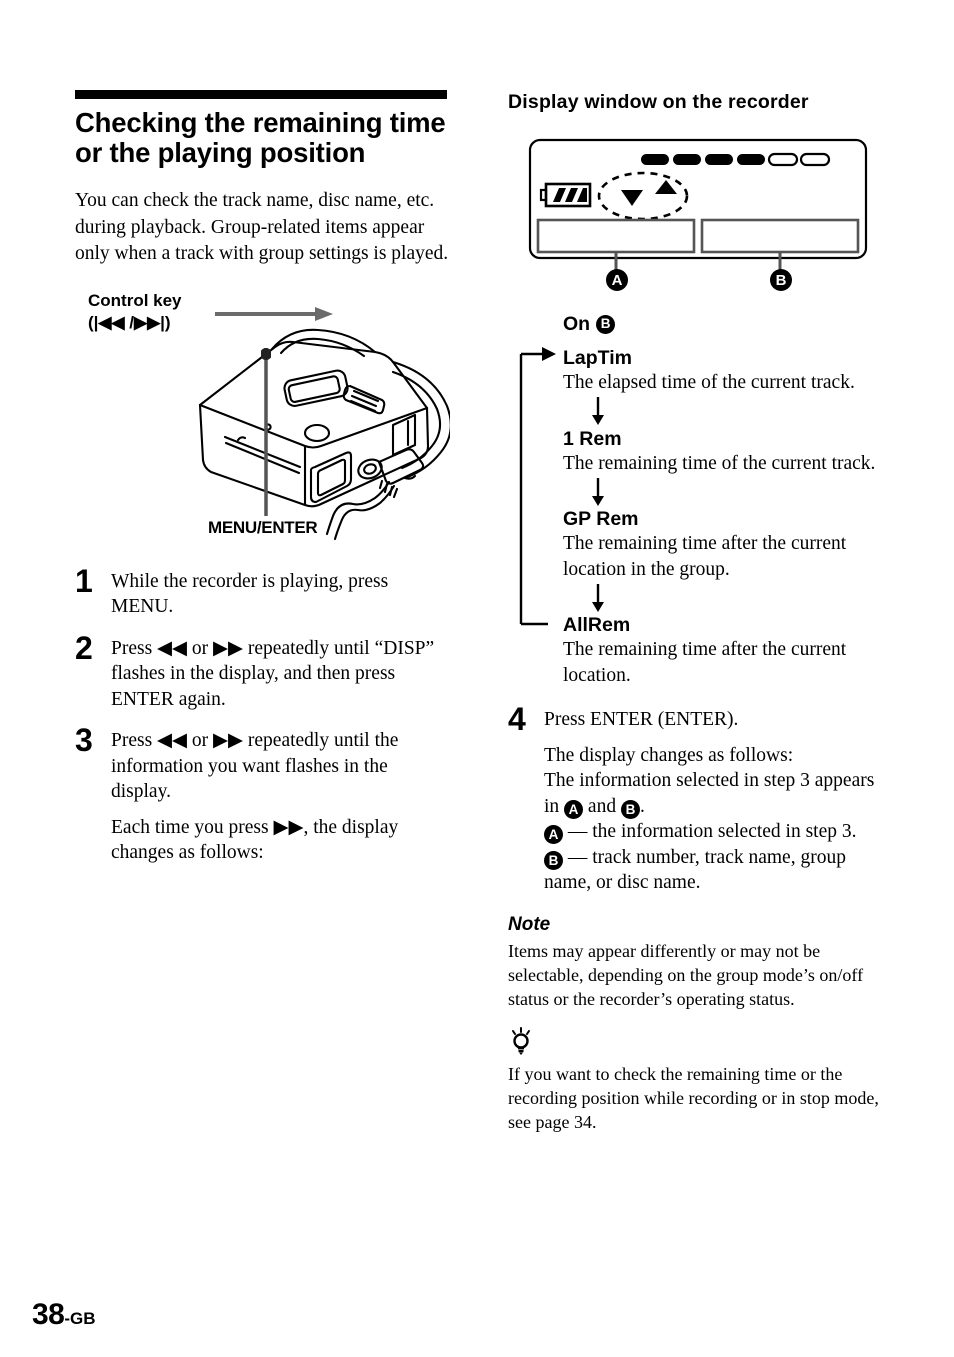 The image size is (954, 1357). What do you see at coordinates (274, 313) in the screenshot?
I see `control-key-pointer-arrow` at bounding box center [274, 313].